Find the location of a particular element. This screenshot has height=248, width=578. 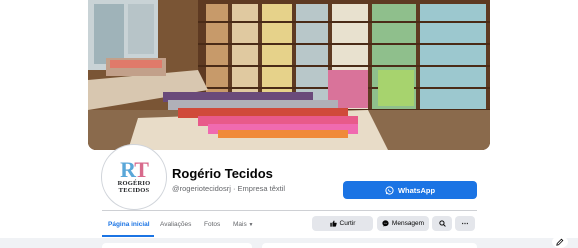

edit-icon is located at coordinates (560, 242).